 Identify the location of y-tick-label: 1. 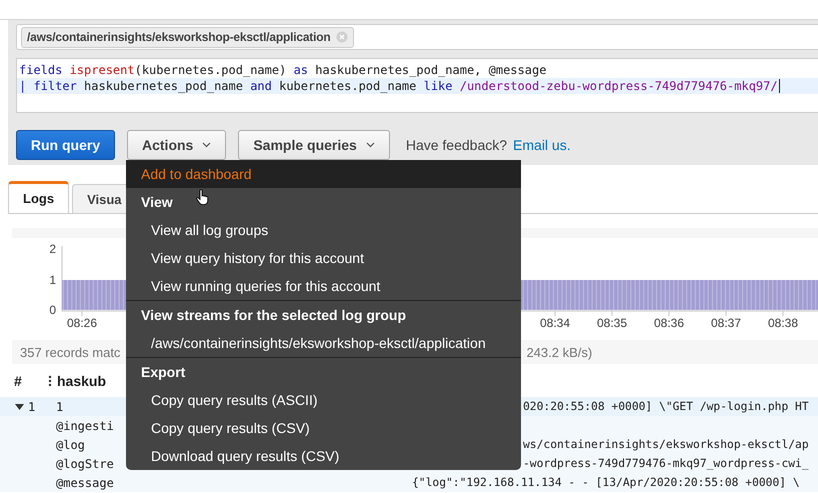
(52, 280).